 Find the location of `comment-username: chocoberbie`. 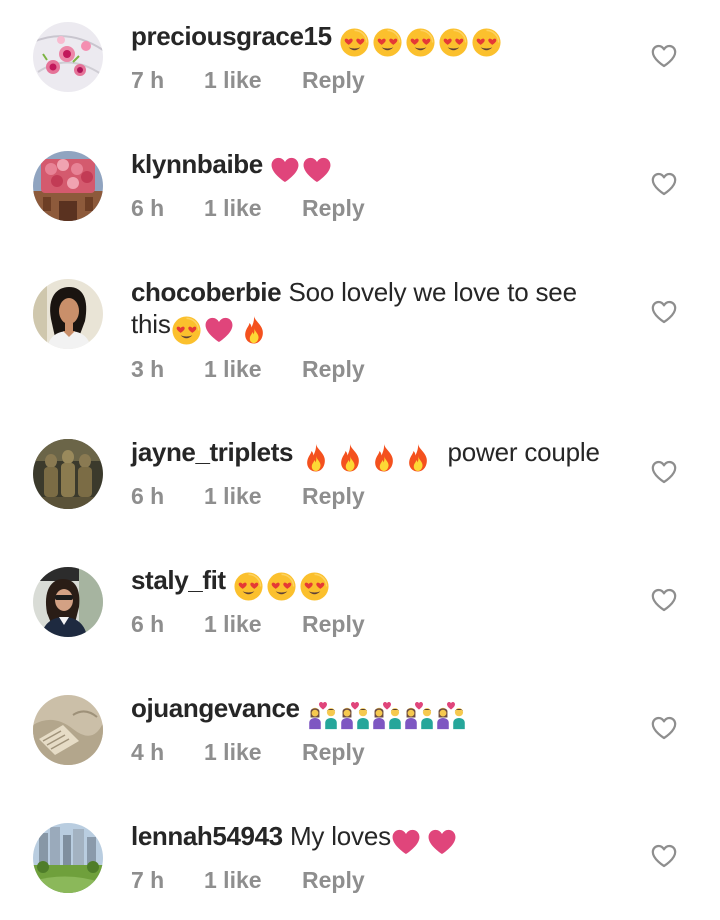

comment-username: chocoberbie is located at coordinates (206, 292).